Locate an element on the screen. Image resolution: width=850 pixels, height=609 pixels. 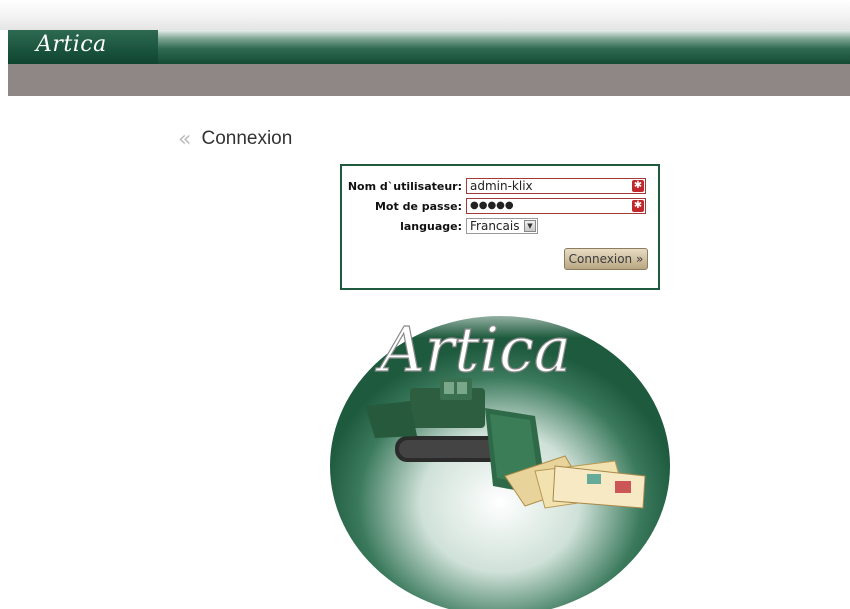
logo-text: Artica is located at coordinates (71, 44).